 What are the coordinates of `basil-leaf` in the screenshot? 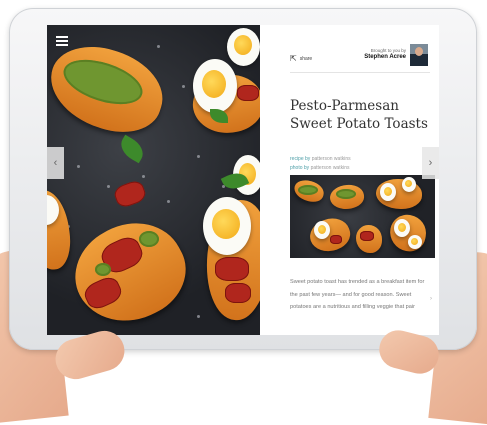 It's located at (132, 149).